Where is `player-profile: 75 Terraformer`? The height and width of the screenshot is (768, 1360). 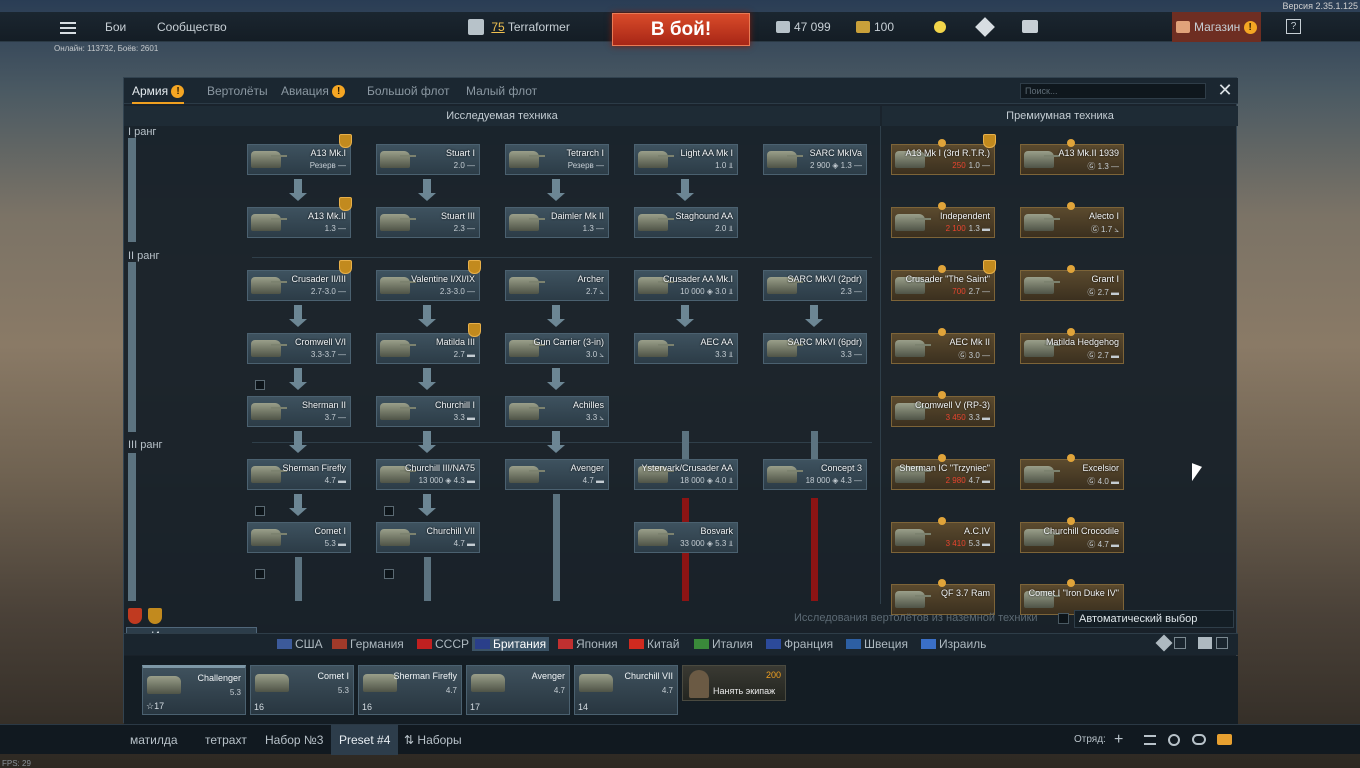 player-profile: 75 Terraformer is located at coordinates (519, 27).